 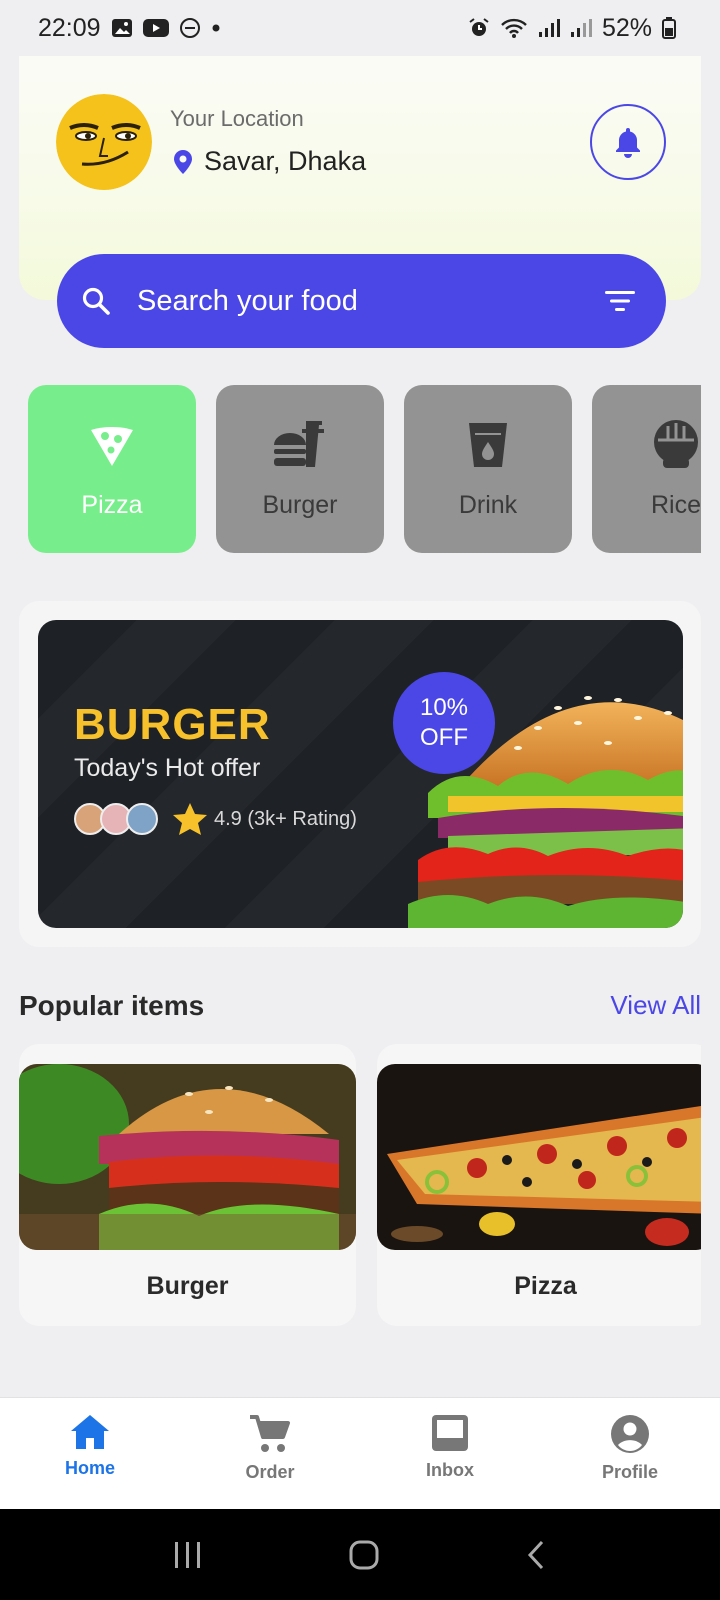 I want to click on search-bar: Search your food, so click(x=361, y=301).